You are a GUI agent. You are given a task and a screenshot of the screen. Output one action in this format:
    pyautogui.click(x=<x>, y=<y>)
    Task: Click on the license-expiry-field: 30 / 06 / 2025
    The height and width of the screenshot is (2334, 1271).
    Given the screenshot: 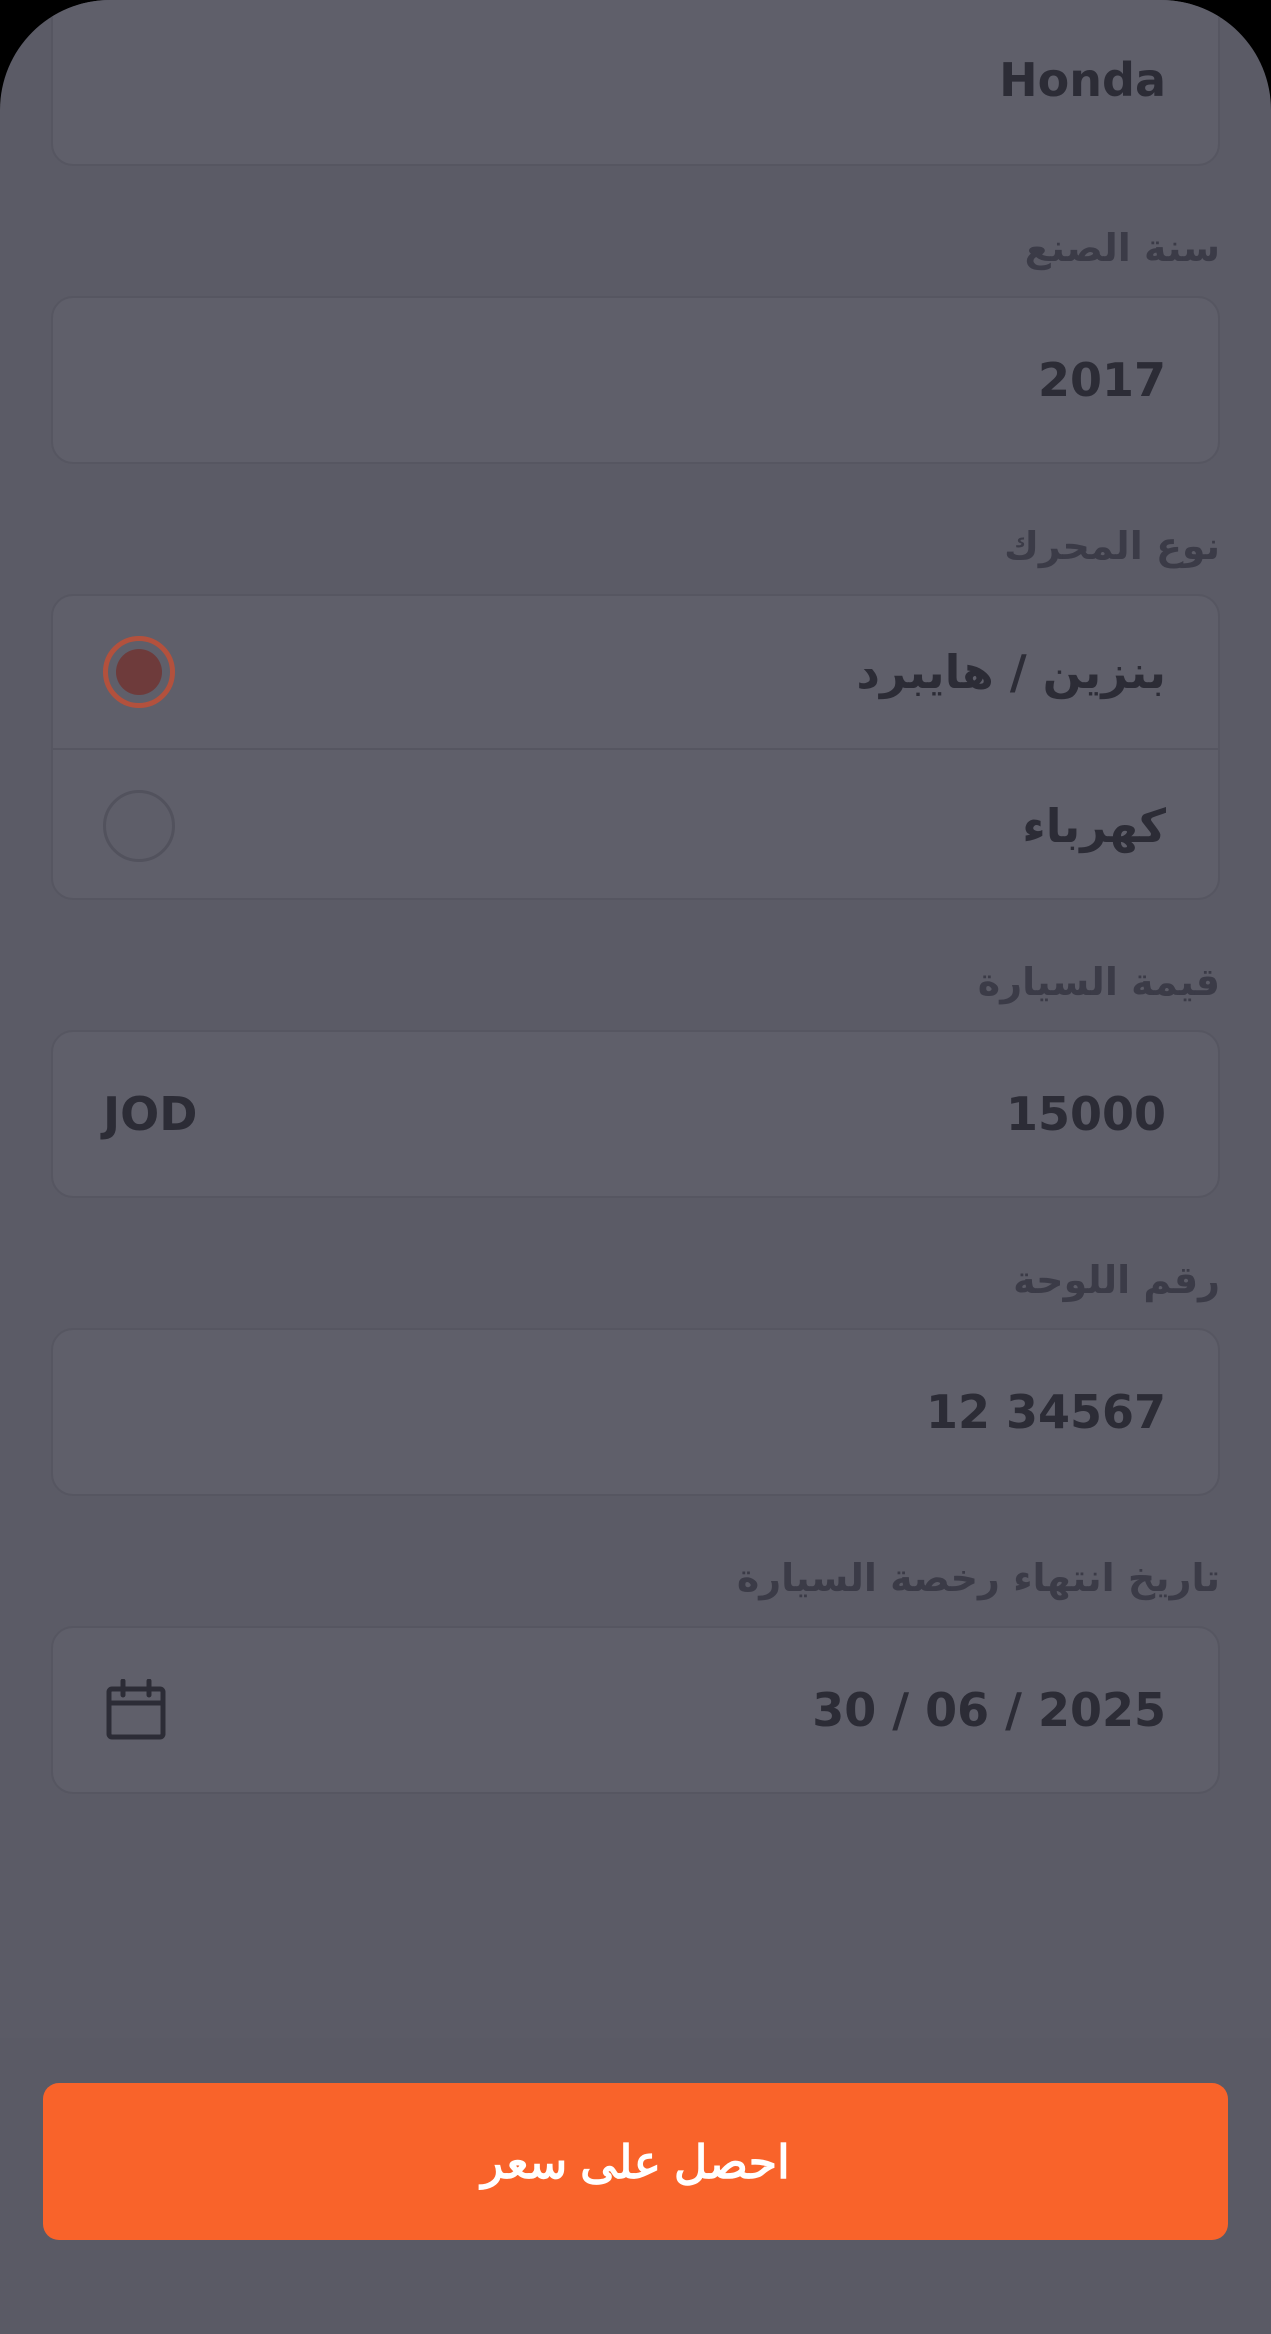 What is the action you would take?
    pyautogui.click(x=635, y=1710)
    